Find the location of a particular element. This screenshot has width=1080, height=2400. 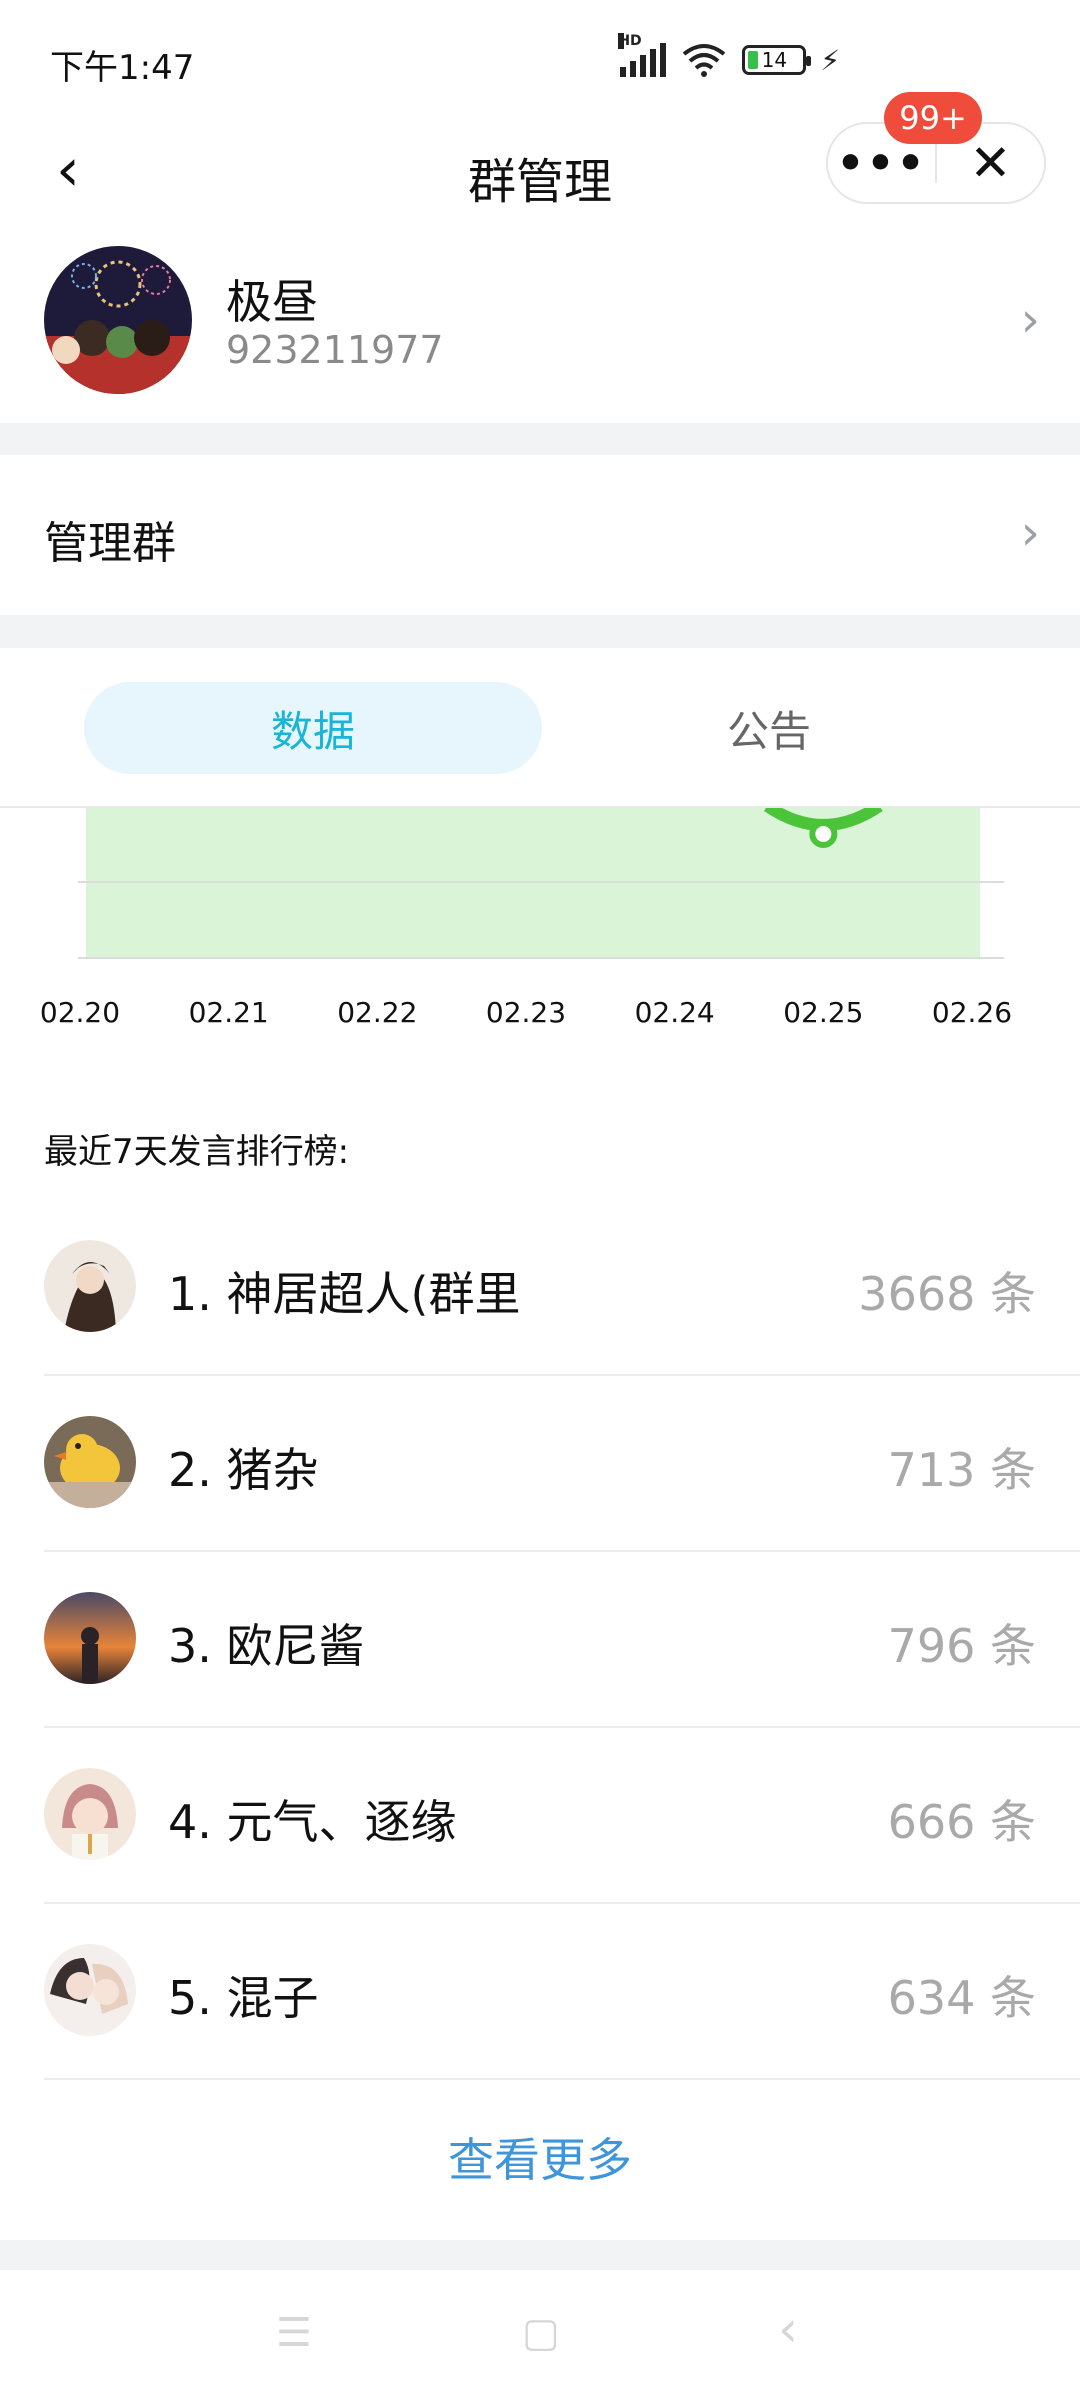

tab-data: 数据 is located at coordinates (313, 728).